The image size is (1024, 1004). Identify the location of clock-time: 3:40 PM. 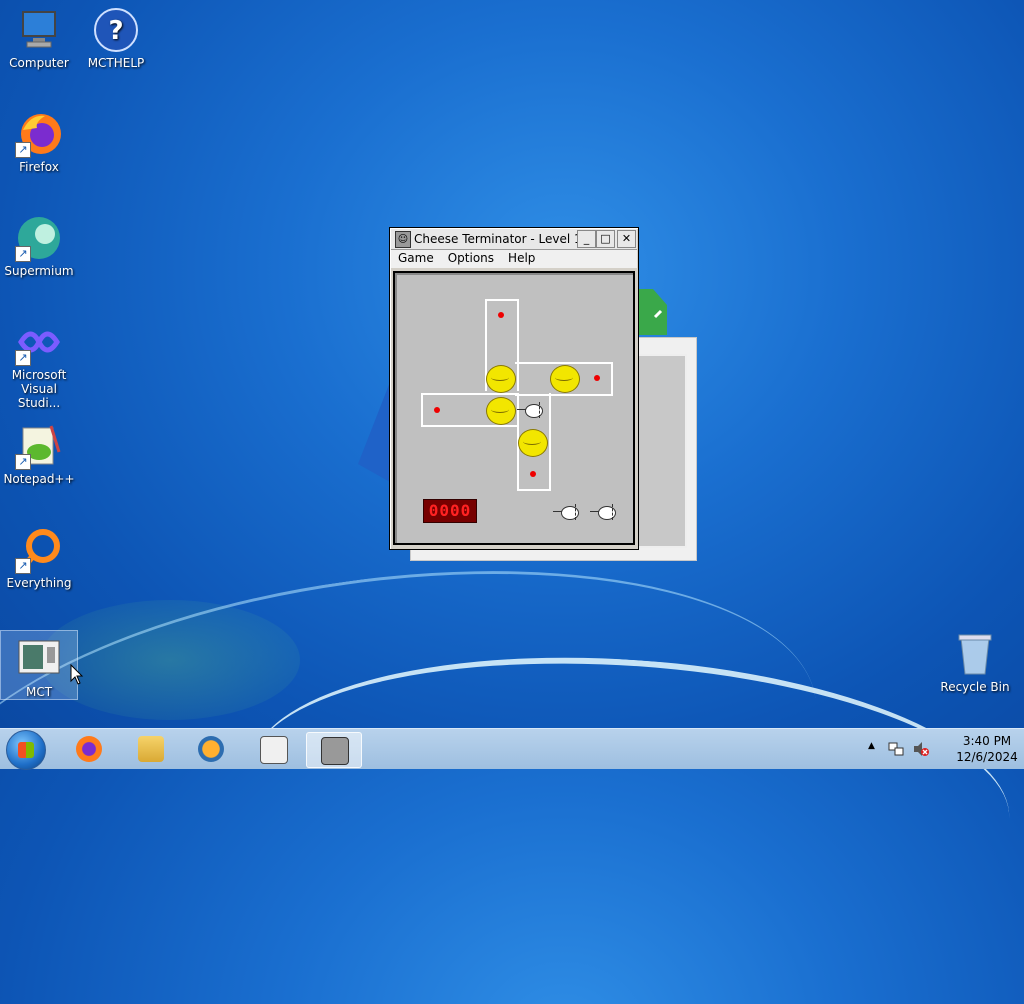
(987, 741).